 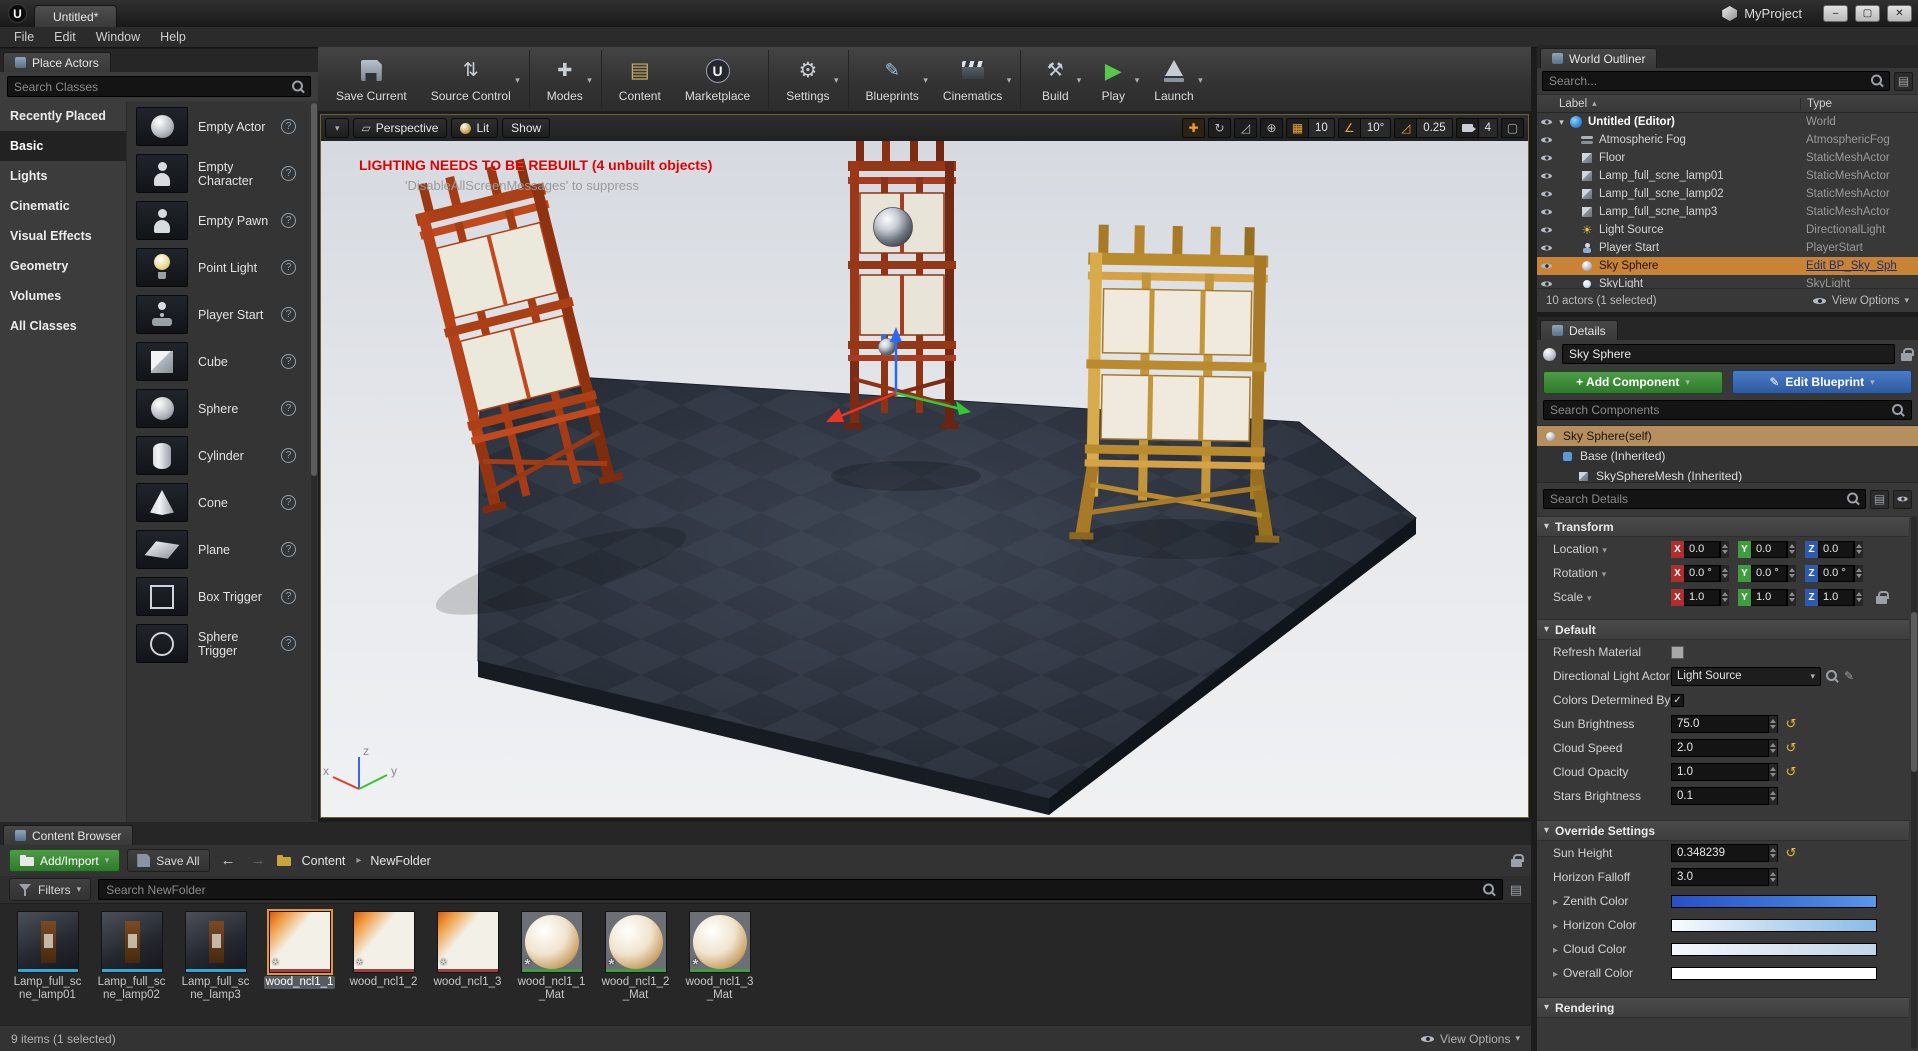 I want to click on viewport-options-dropdown, so click(x=337, y=128).